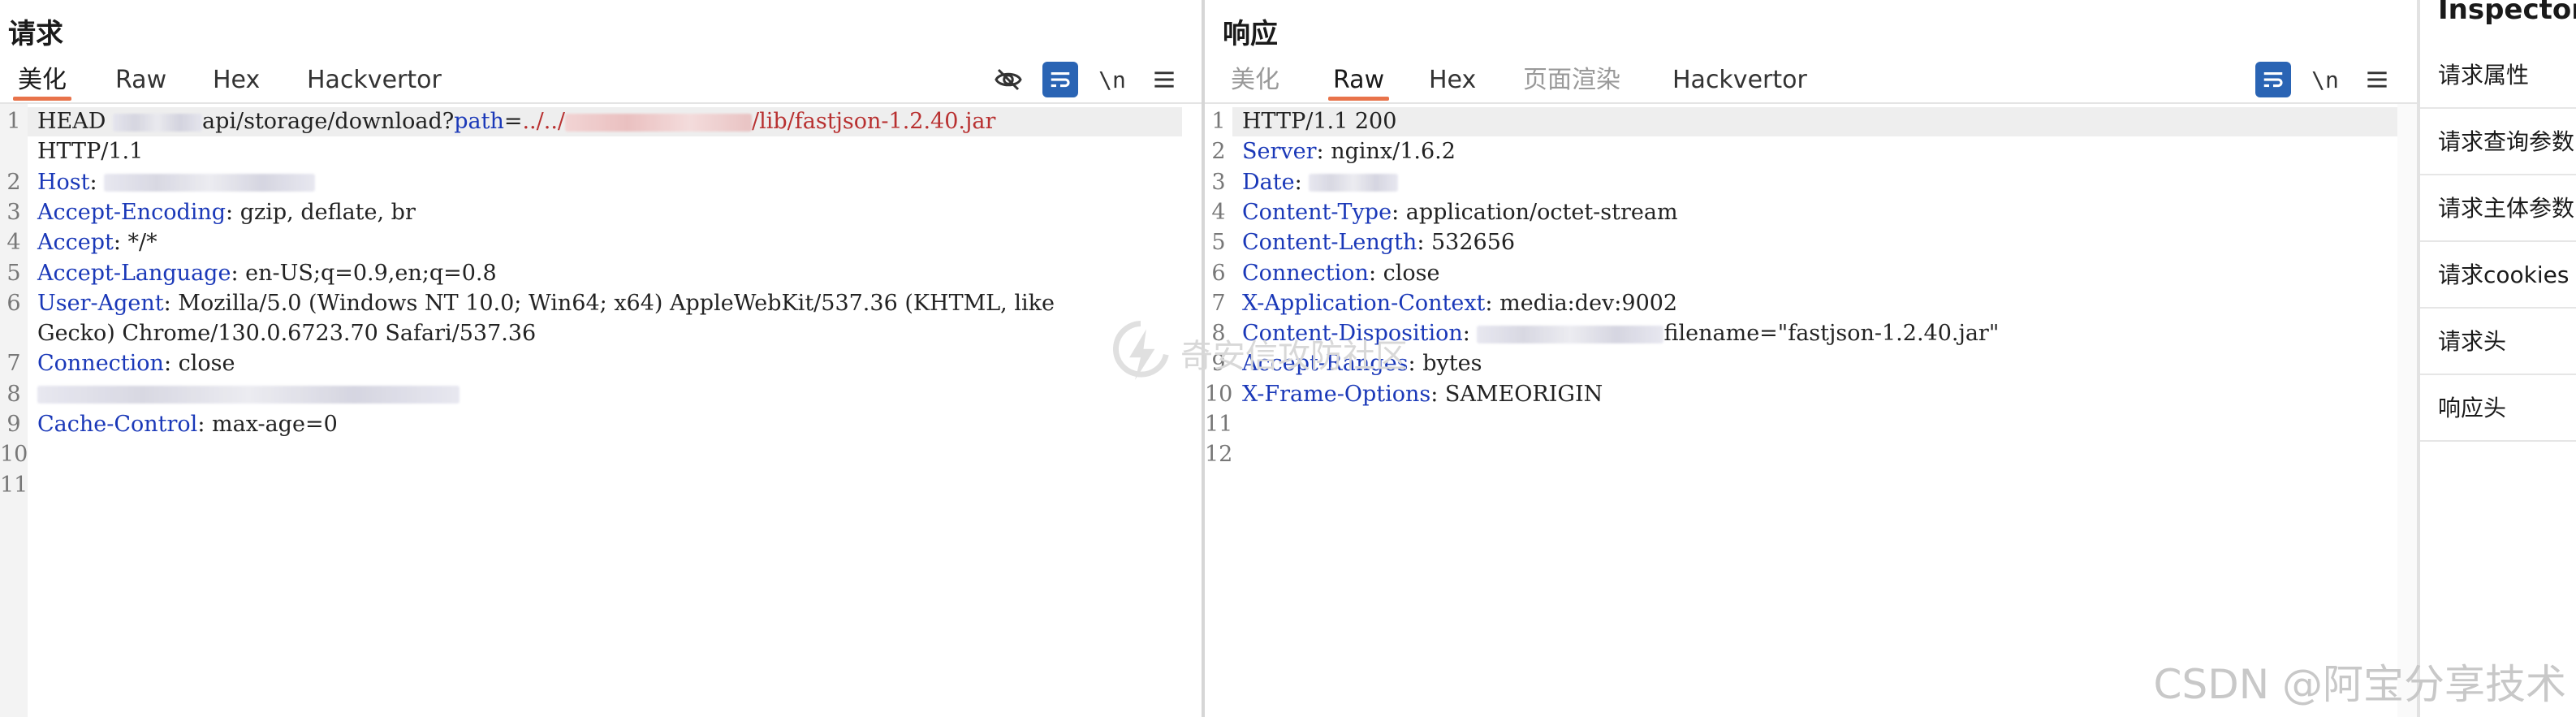  I want to click on code-line: Server: nginx/1.6.2, so click(1349, 151).